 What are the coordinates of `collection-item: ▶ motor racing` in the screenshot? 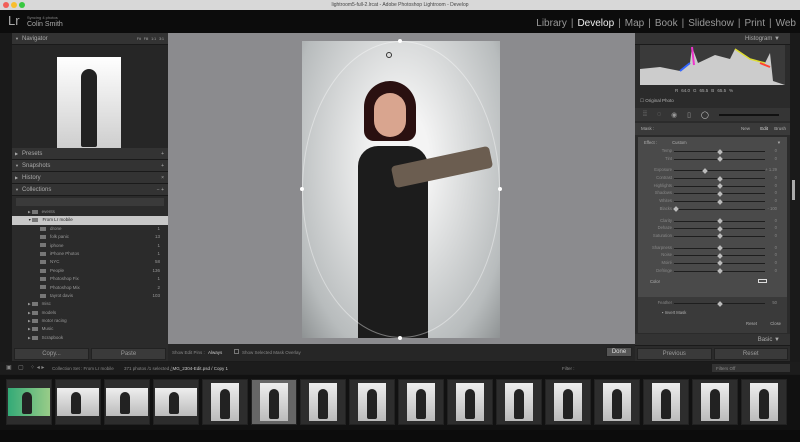 It's located at (90, 321).